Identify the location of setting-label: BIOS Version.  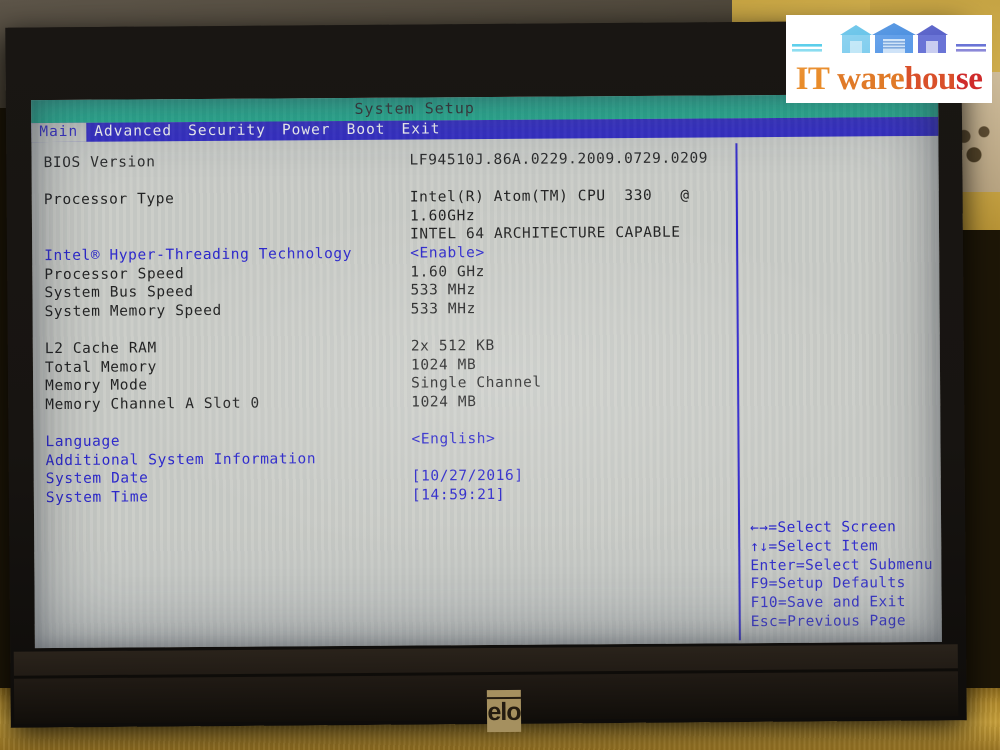
(99, 163).